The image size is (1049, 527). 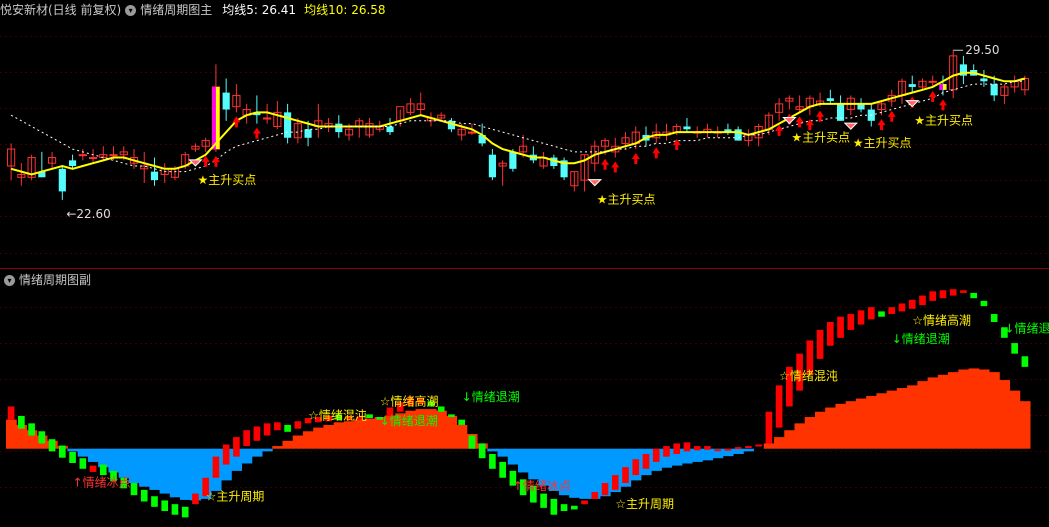 What do you see at coordinates (235, 496) in the screenshot?
I see `cycle-label: ☆主升周期` at bounding box center [235, 496].